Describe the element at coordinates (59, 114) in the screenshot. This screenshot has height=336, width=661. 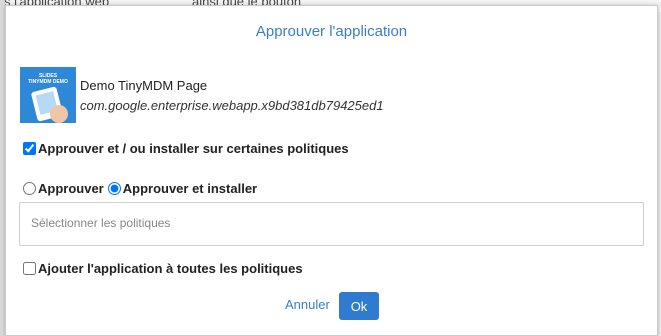
I see `hand-graphic` at that location.